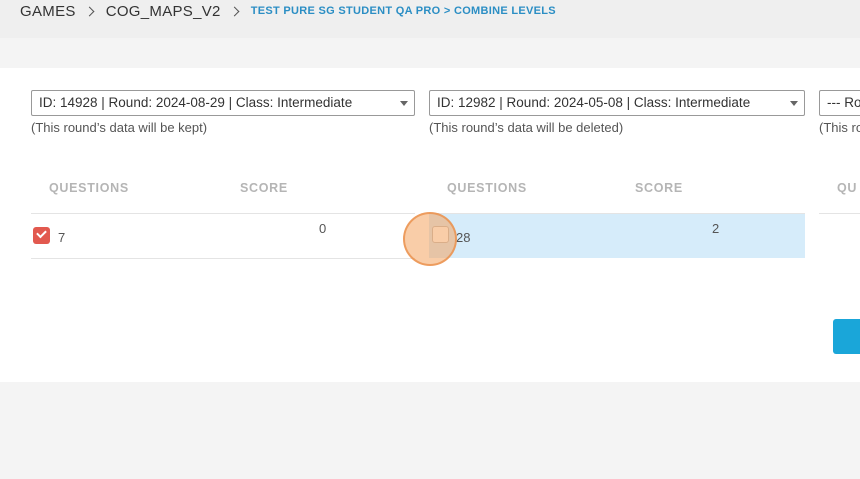 The width and height of the screenshot is (860, 479). What do you see at coordinates (430, 239) in the screenshot?
I see `click-indicator` at bounding box center [430, 239].